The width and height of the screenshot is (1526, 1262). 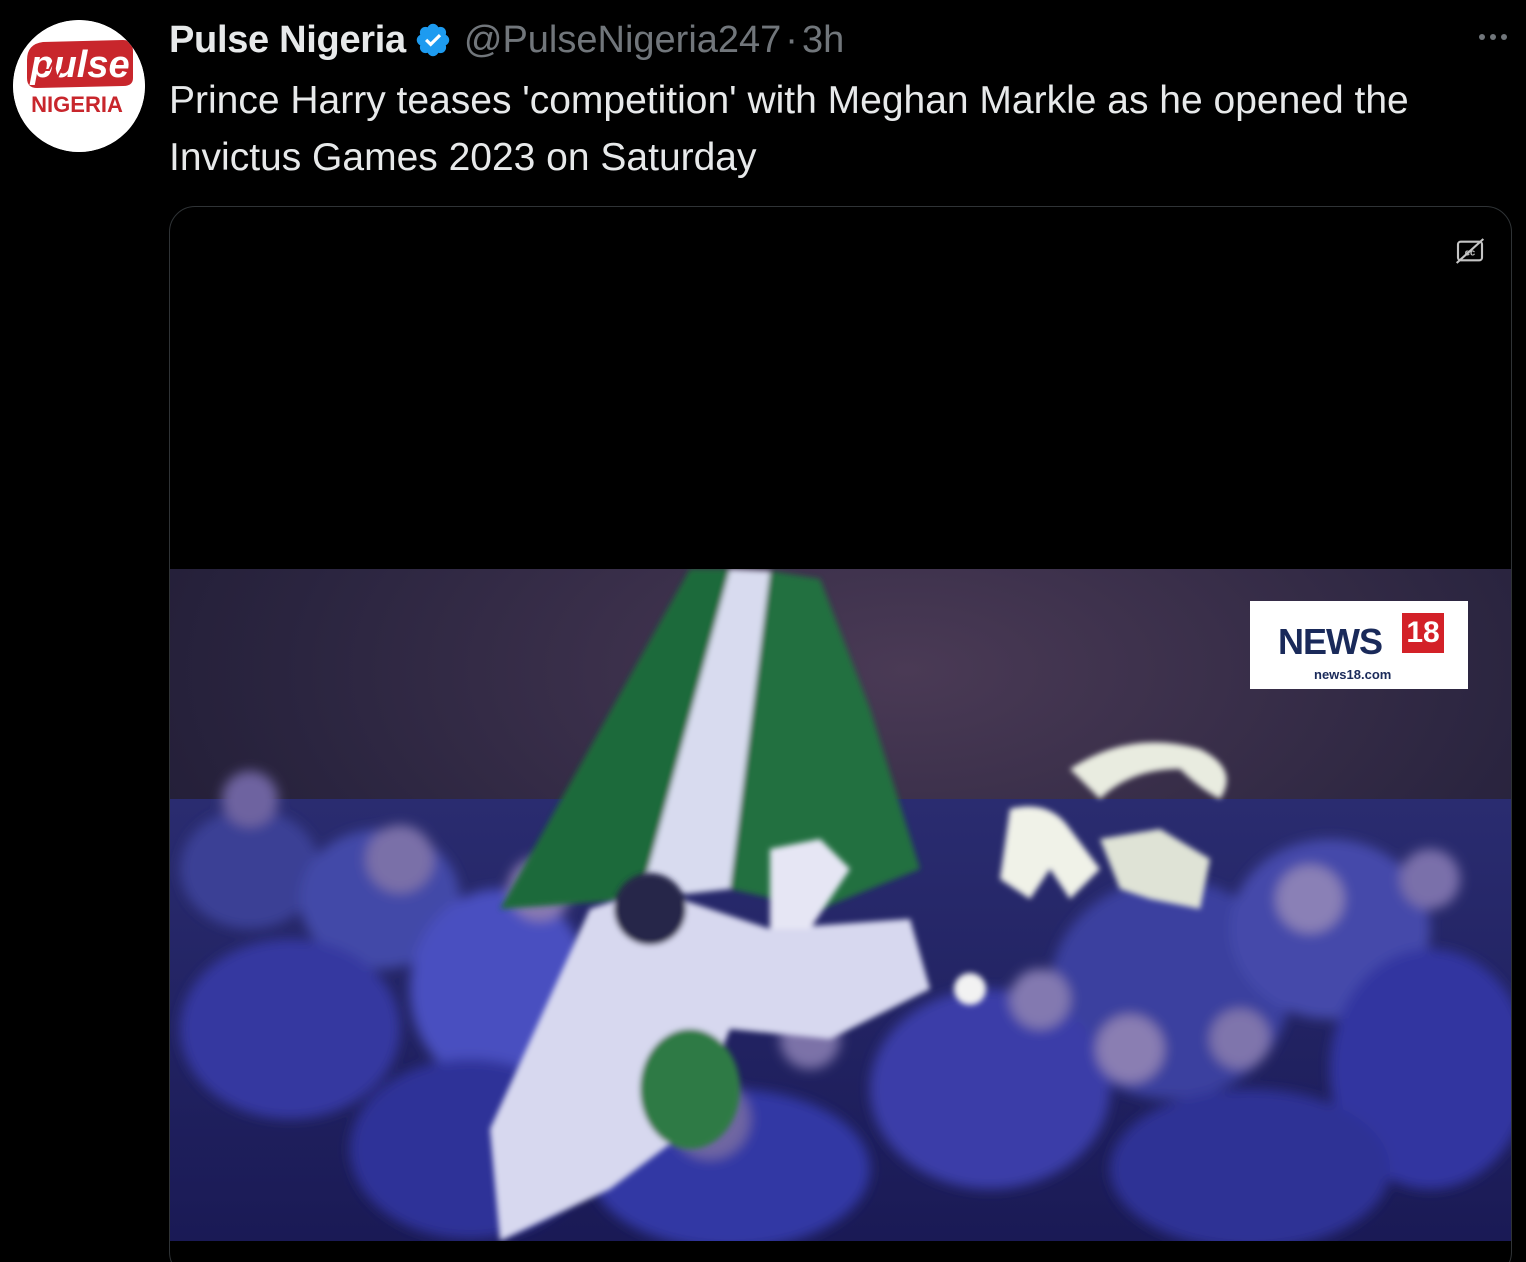 I want to click on logo-subtext: NIGERIA, so click(x=77, y=104).